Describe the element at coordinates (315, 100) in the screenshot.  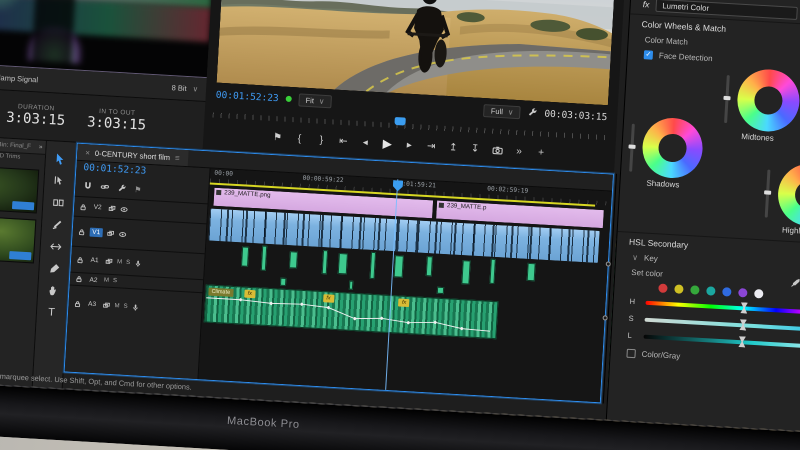
I see `zoom-level-select: Fit ∨` at that location.